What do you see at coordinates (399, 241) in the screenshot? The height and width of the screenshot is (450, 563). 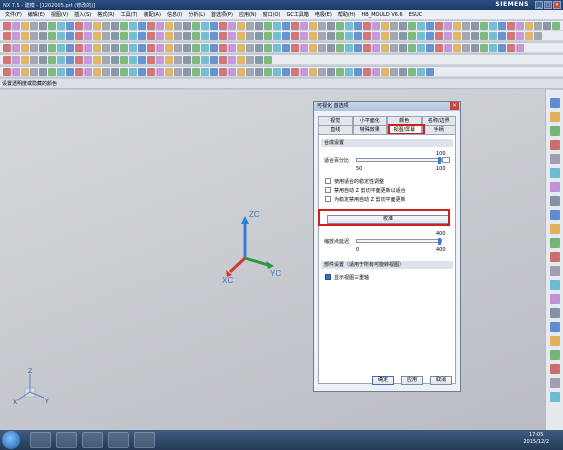 I see `zoom-delay-slider` at bounding box center [399, 241].